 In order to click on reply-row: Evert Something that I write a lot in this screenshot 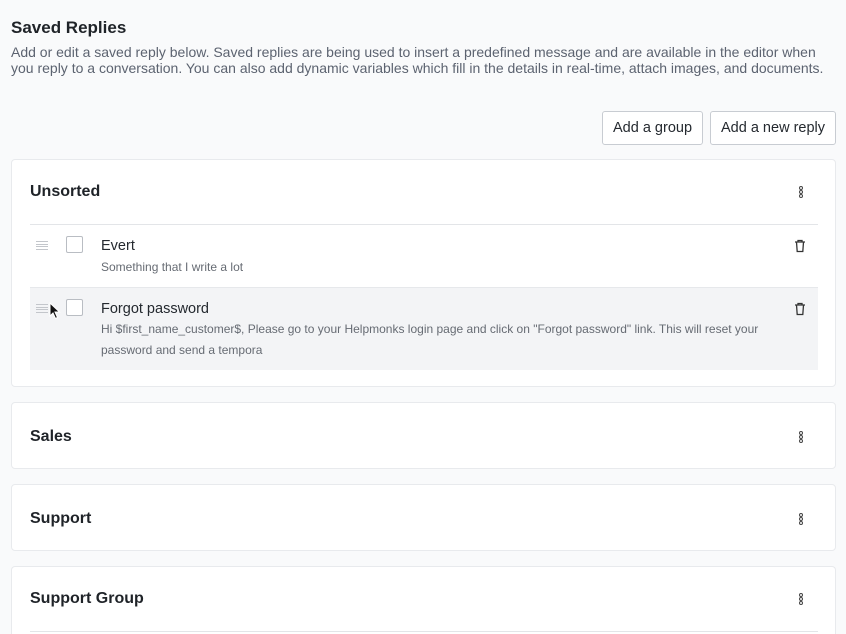, I will do `click(424, 256)`.